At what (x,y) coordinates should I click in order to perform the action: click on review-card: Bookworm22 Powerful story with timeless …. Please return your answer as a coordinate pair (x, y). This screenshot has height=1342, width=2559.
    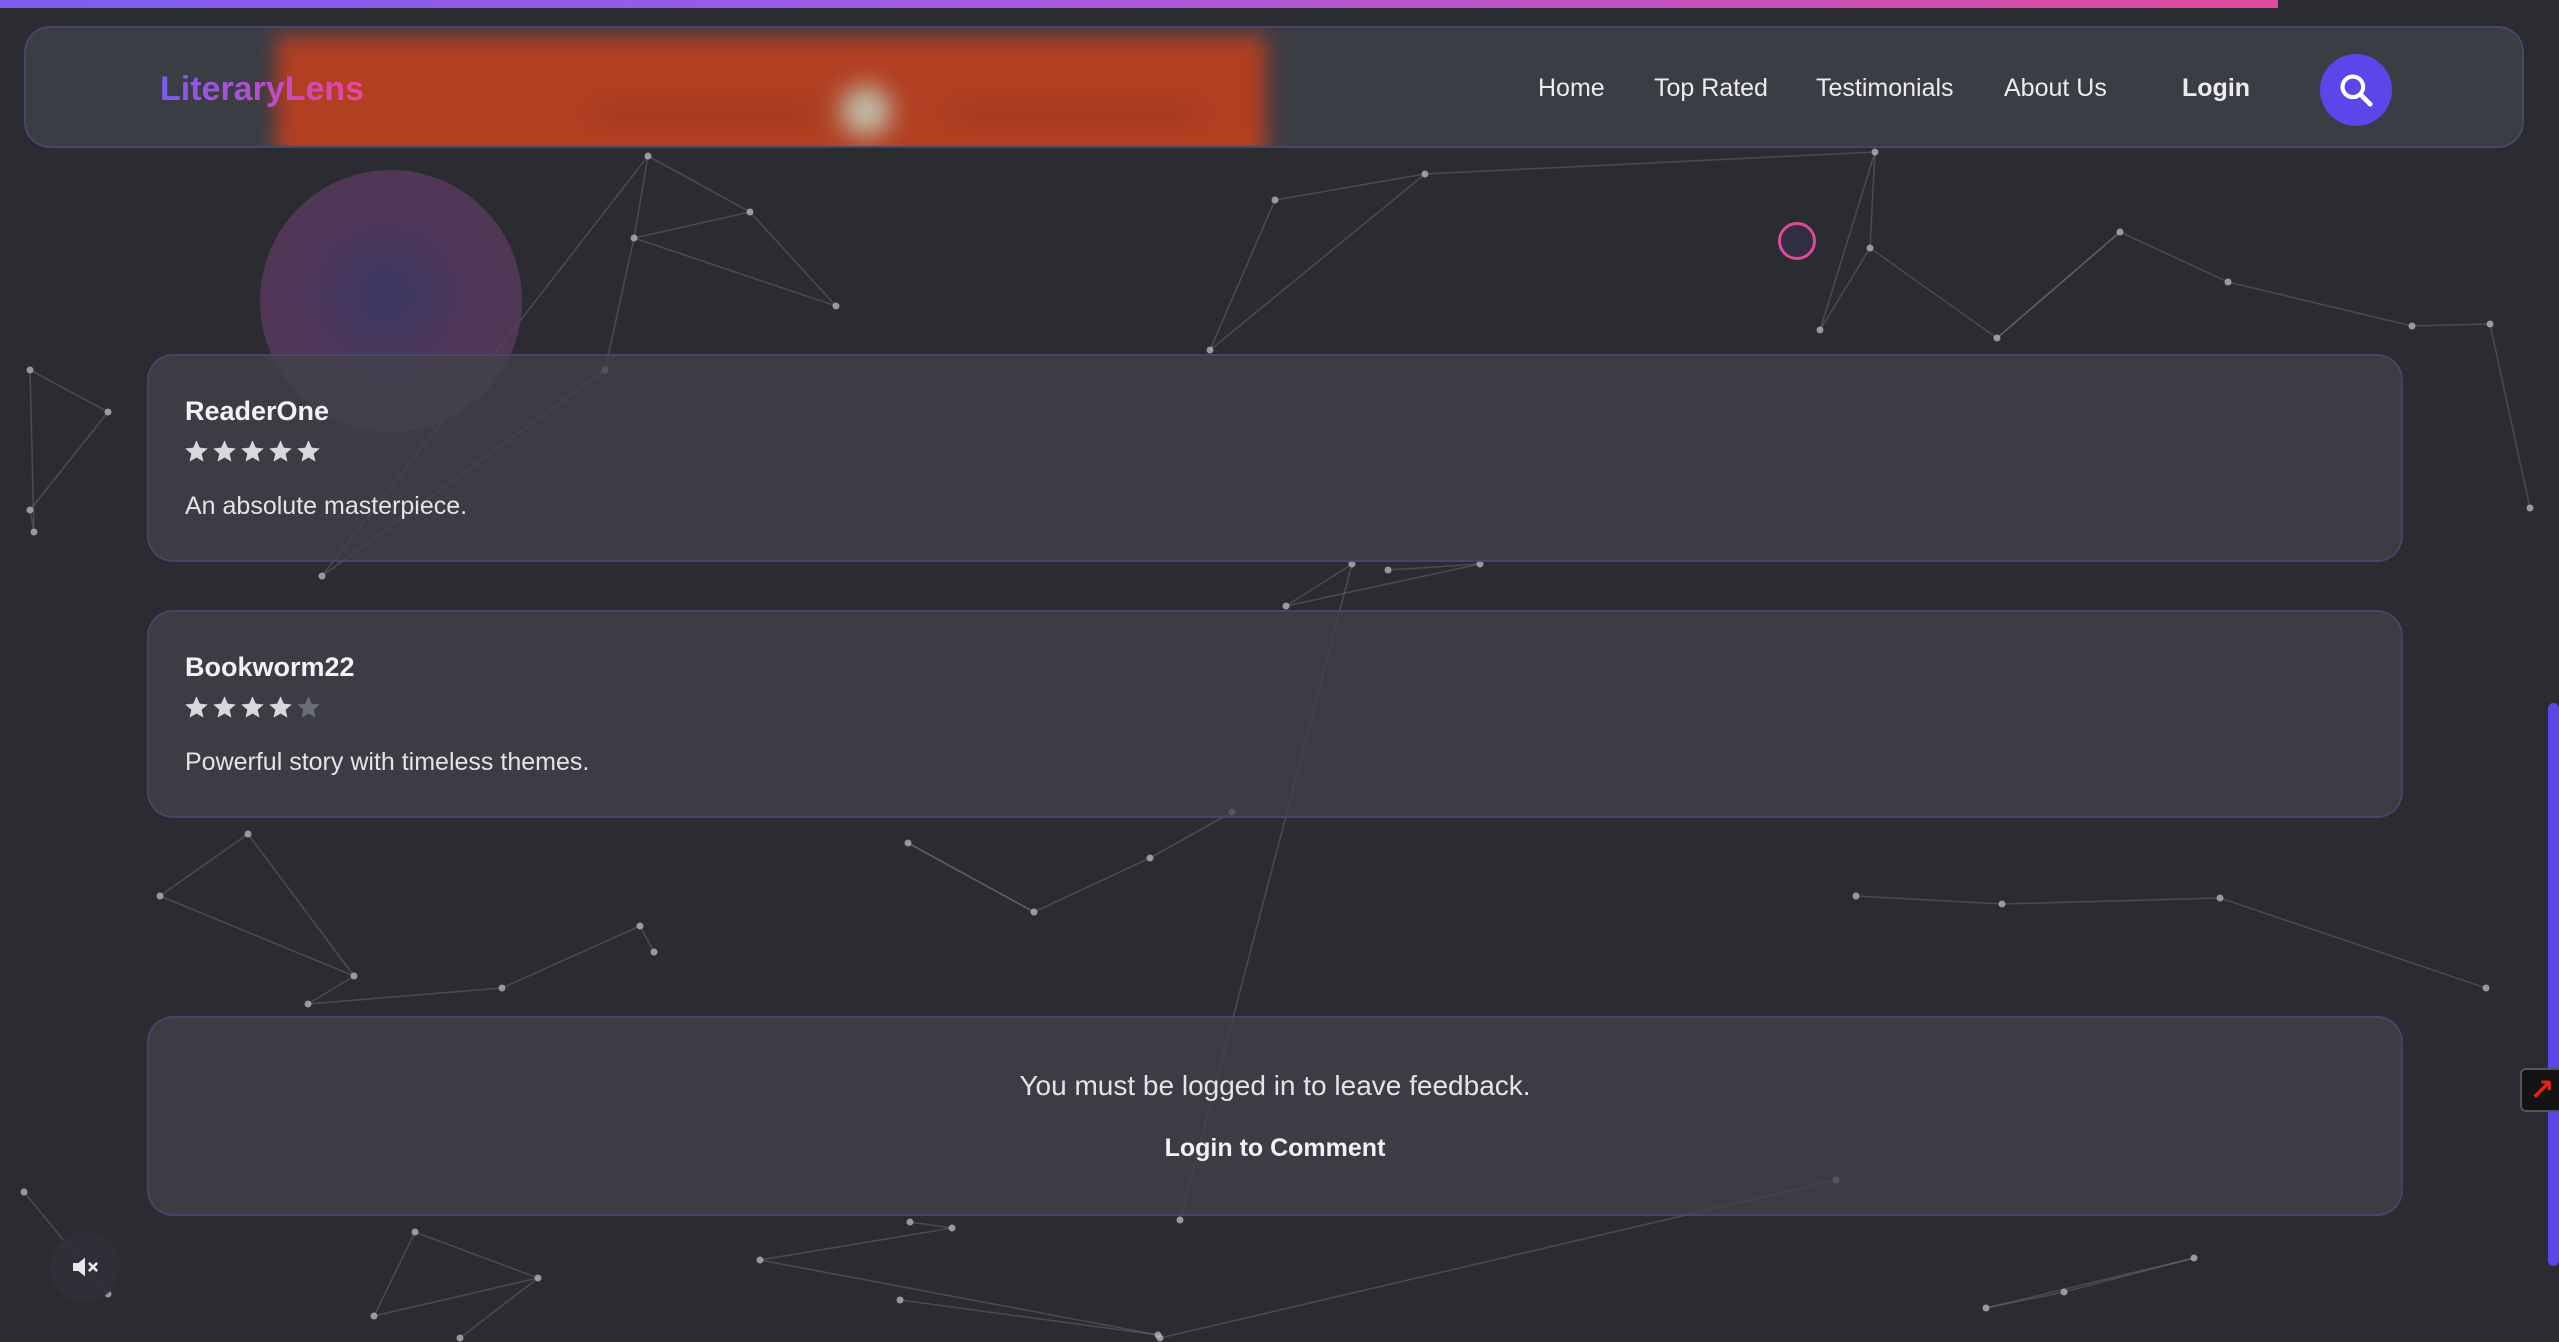
    Looking at the image, I should click on (1275, 714).